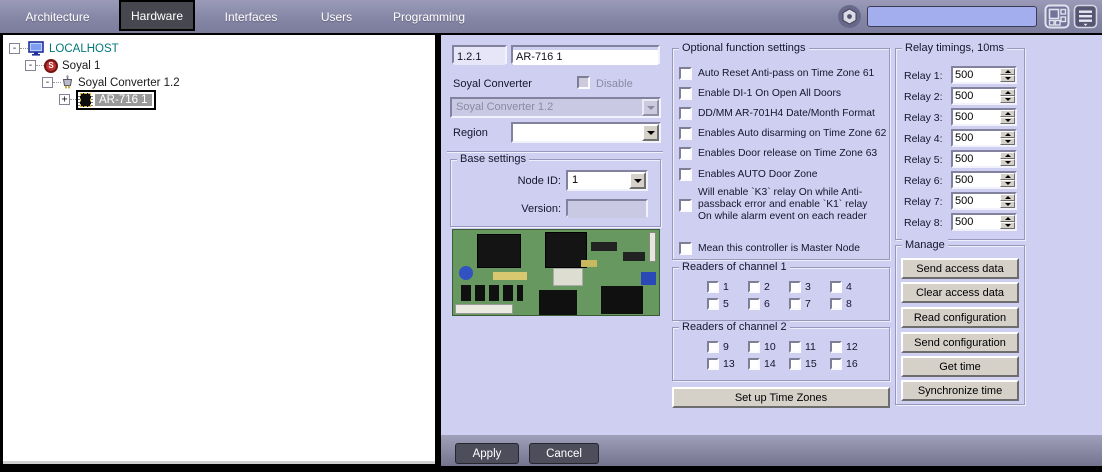  What do you see at coordinates (795, 364) in the screenshot?
I see `reader-15-checkbox` at bounding box center [795, 364].